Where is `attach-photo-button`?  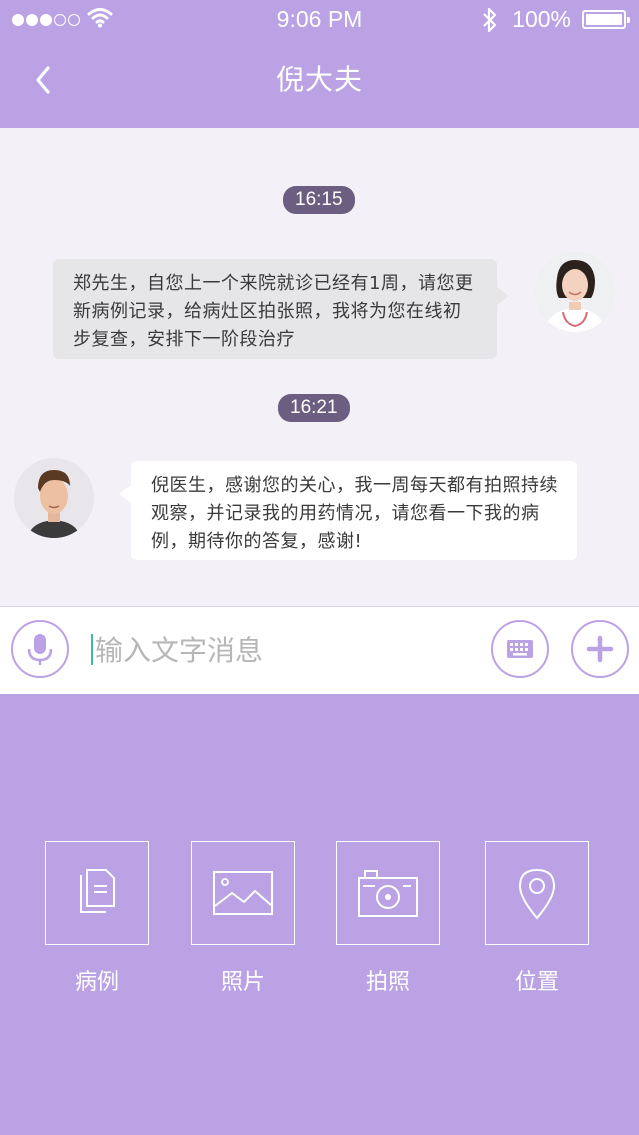 attach-photo-button is located at coordinates (243, 893).